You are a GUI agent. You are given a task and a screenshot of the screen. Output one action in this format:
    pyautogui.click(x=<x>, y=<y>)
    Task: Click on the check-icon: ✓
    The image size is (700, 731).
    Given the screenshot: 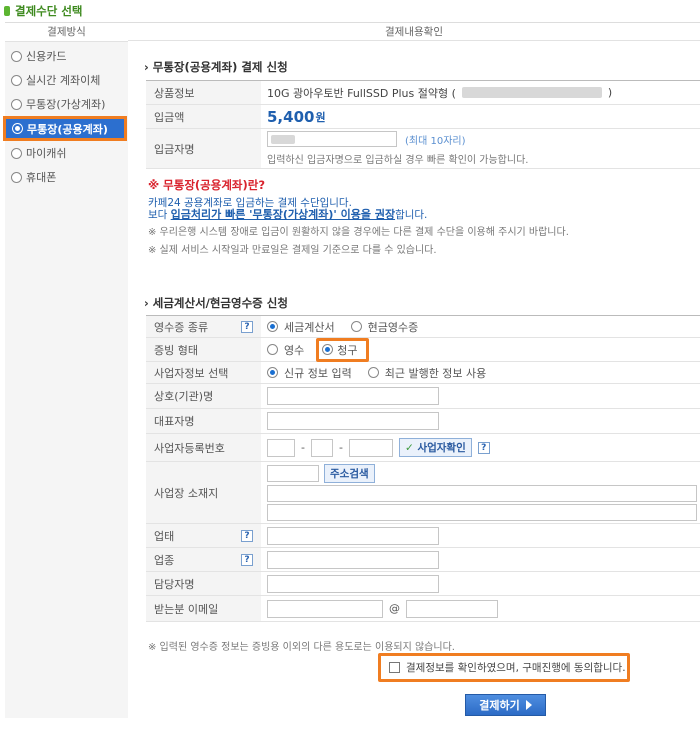 What is the action you would take?
    pyautogui.click(x=409, y=448)
    